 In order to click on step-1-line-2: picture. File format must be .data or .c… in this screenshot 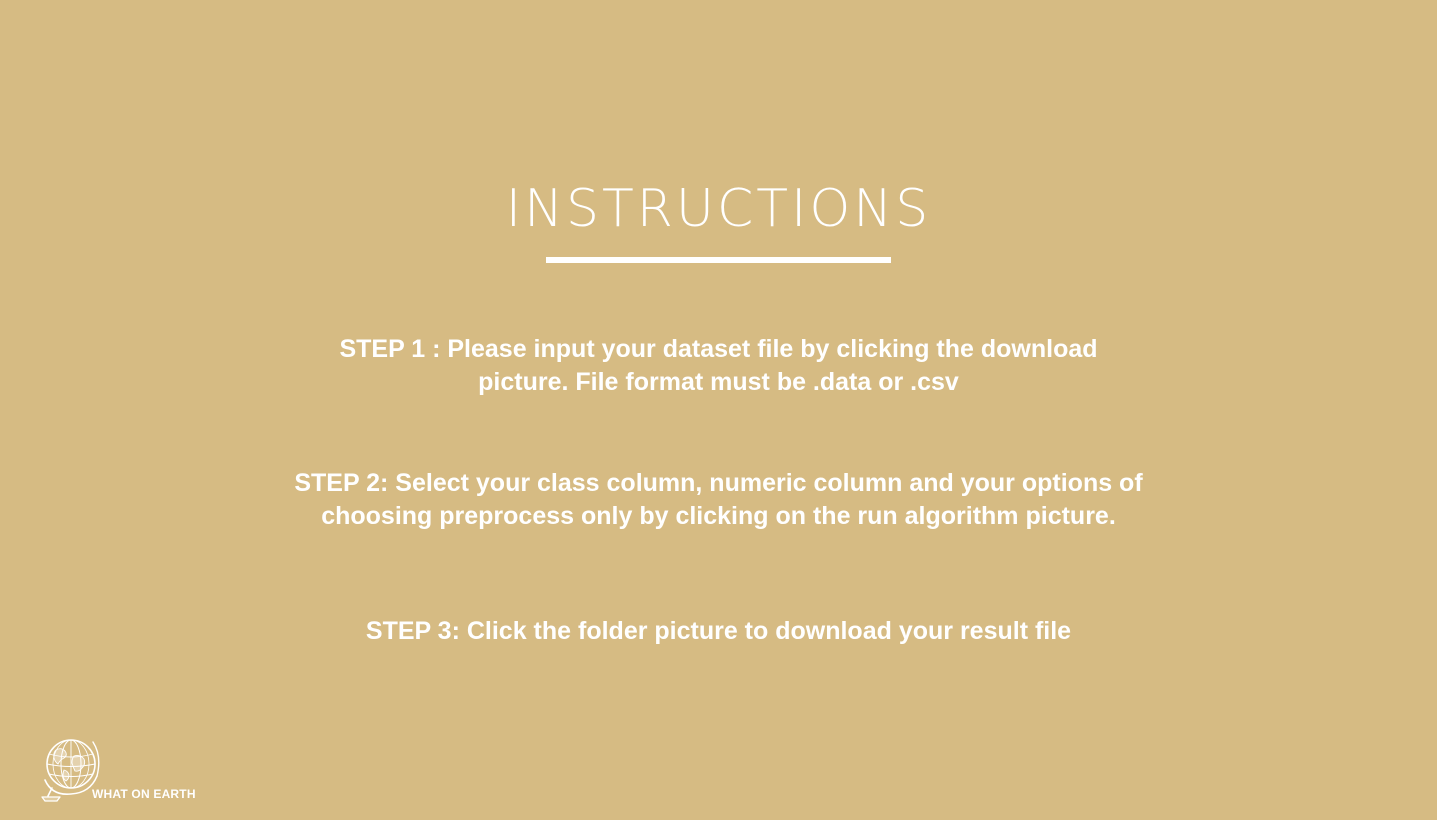, I will do `click(718, 382)`.